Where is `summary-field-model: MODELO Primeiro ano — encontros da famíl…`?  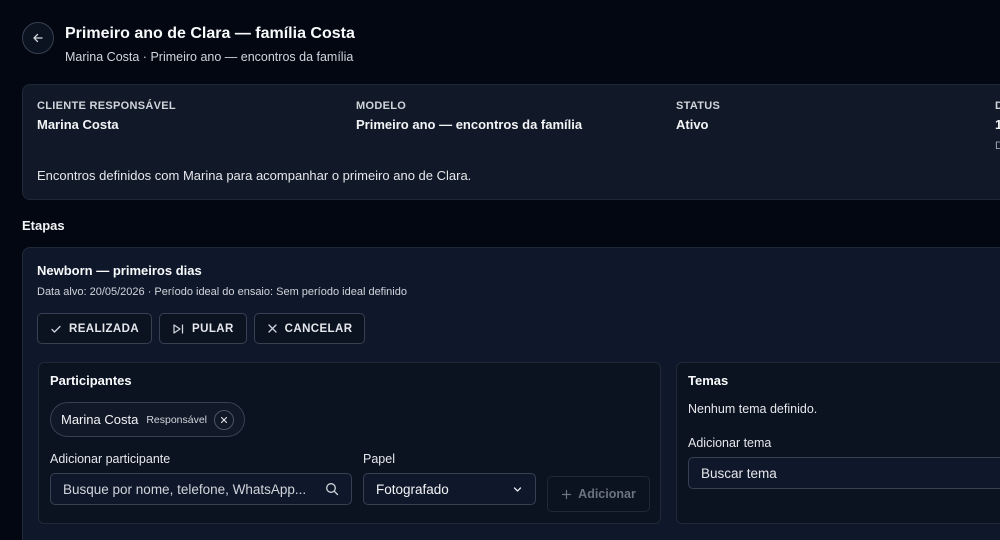
summary-field-model: MODELO Primeiro ano — encontros da famíl… is located at coordinates (469, 116).